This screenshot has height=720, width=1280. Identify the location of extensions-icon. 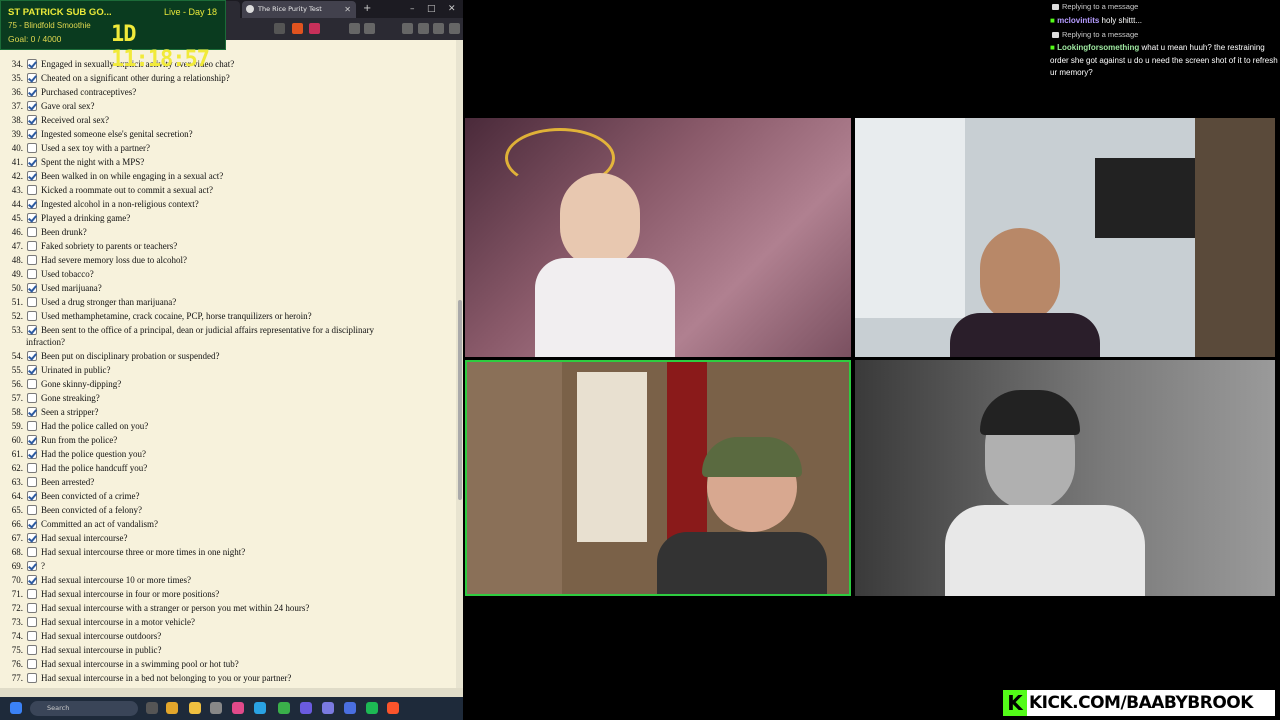
(369, 28).